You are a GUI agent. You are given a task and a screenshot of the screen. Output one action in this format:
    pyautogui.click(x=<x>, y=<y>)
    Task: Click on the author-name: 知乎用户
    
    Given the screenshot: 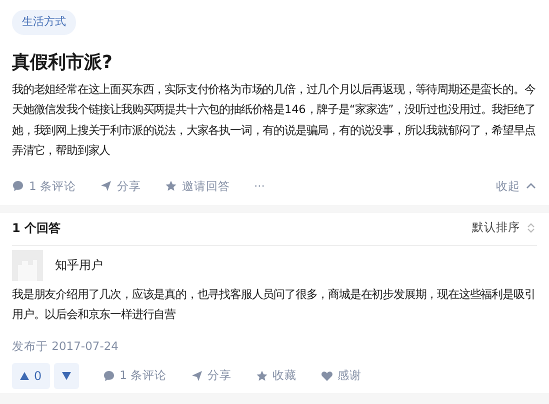 What is the action you would take?
    pyautogui.click(x=79, y=265)
    